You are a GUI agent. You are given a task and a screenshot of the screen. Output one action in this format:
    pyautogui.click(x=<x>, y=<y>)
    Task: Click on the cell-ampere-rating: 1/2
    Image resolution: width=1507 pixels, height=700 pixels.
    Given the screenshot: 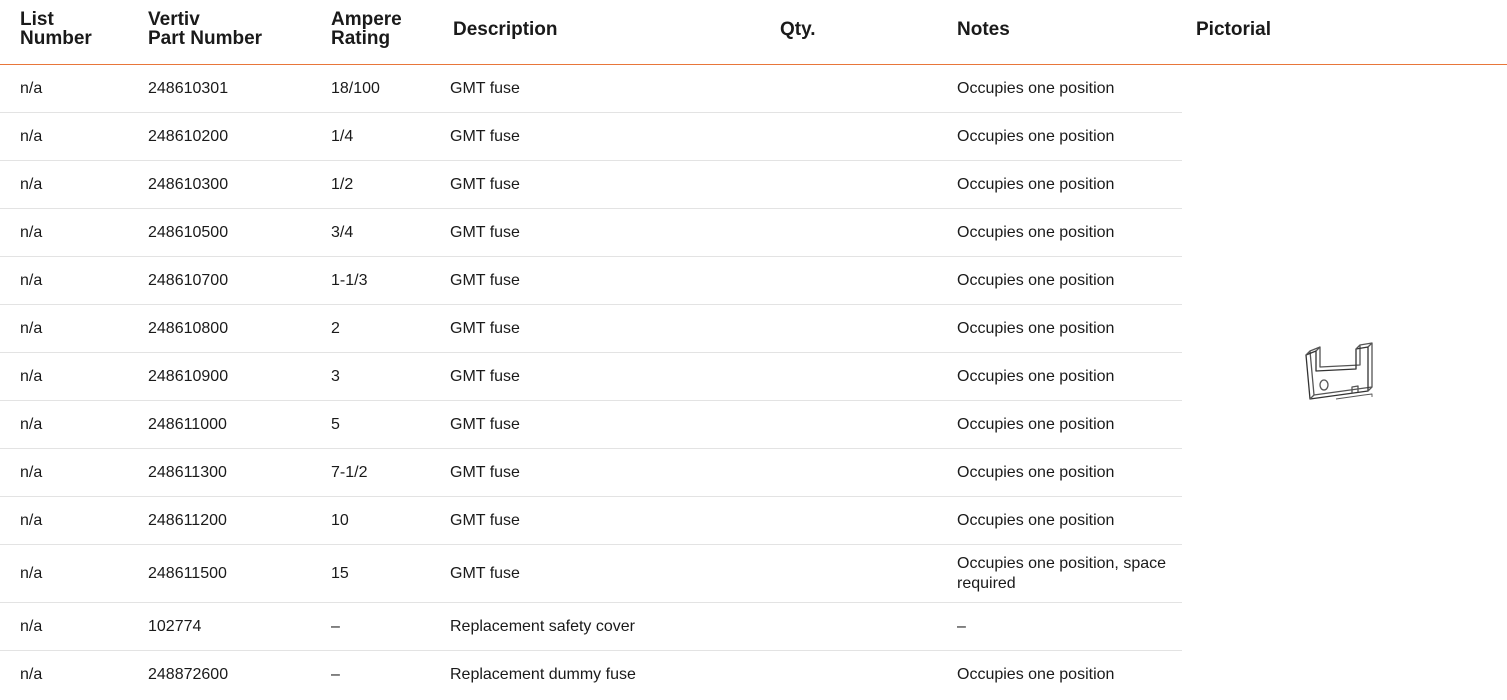 What is the action you would take?
    pyautogui.click(x=342, y=184)
    